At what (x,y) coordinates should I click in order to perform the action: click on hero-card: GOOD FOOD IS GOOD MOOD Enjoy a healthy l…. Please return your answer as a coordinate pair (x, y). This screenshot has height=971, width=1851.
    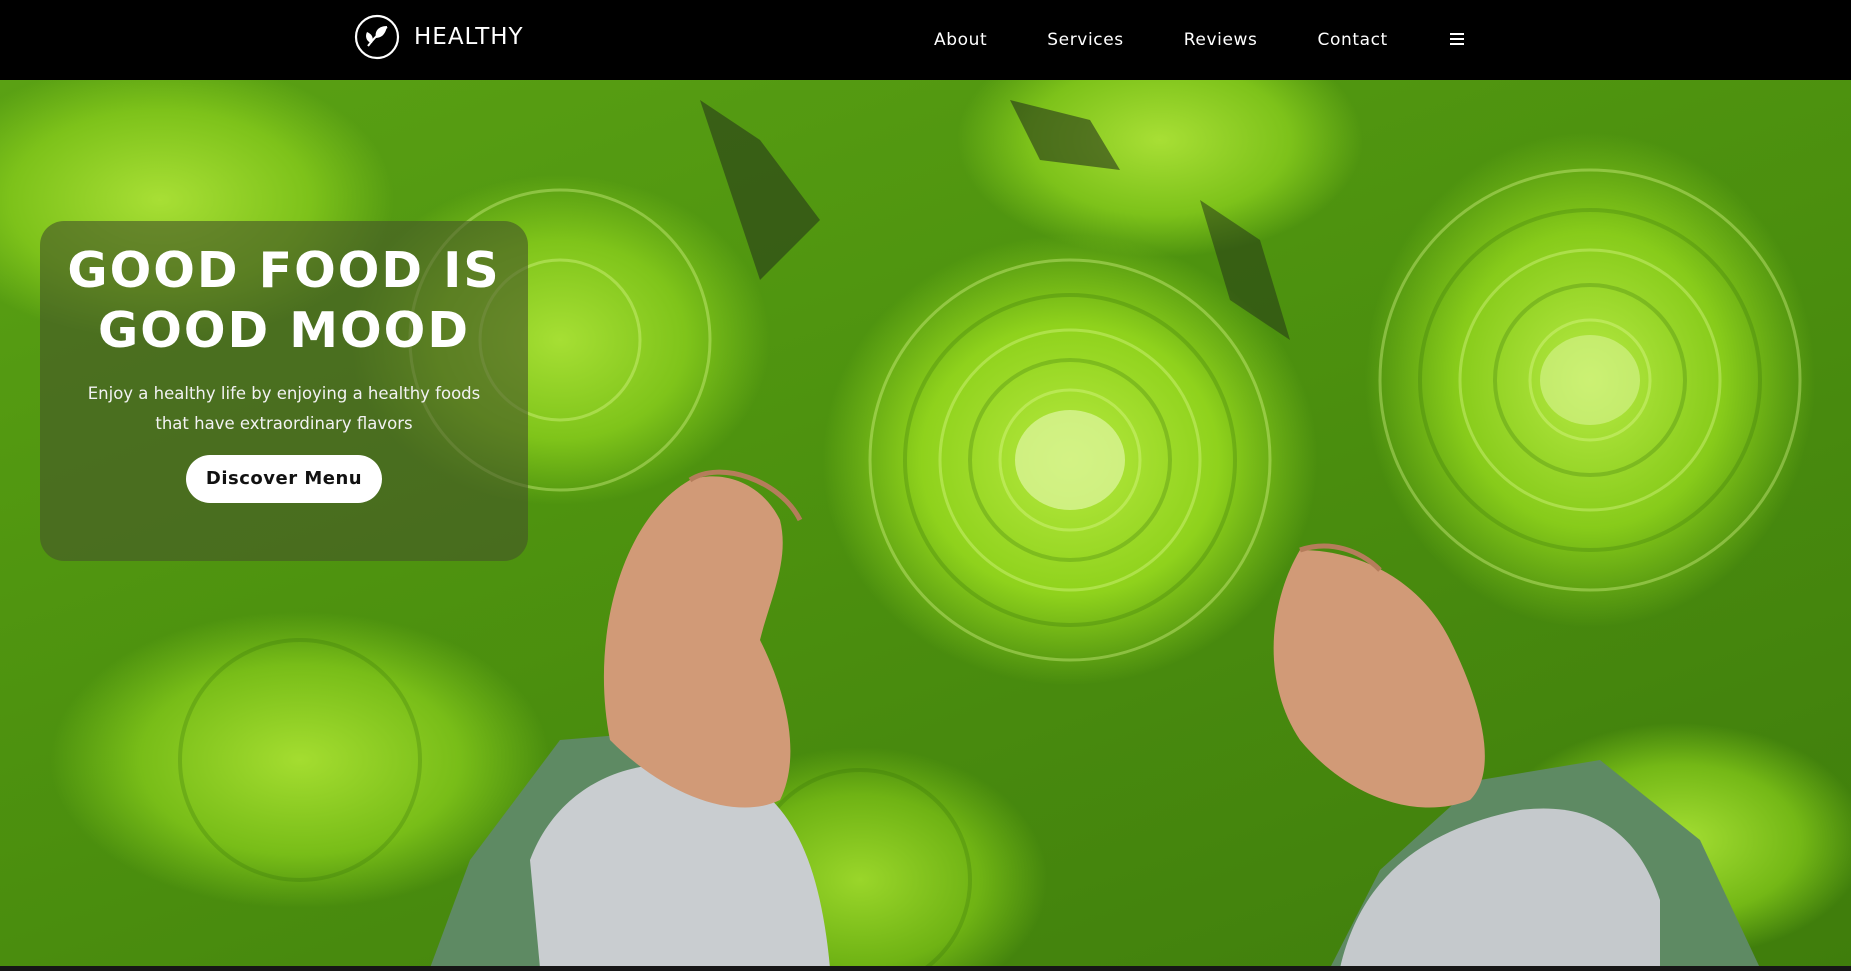
    Looking at the image, I should click on (284, 391).